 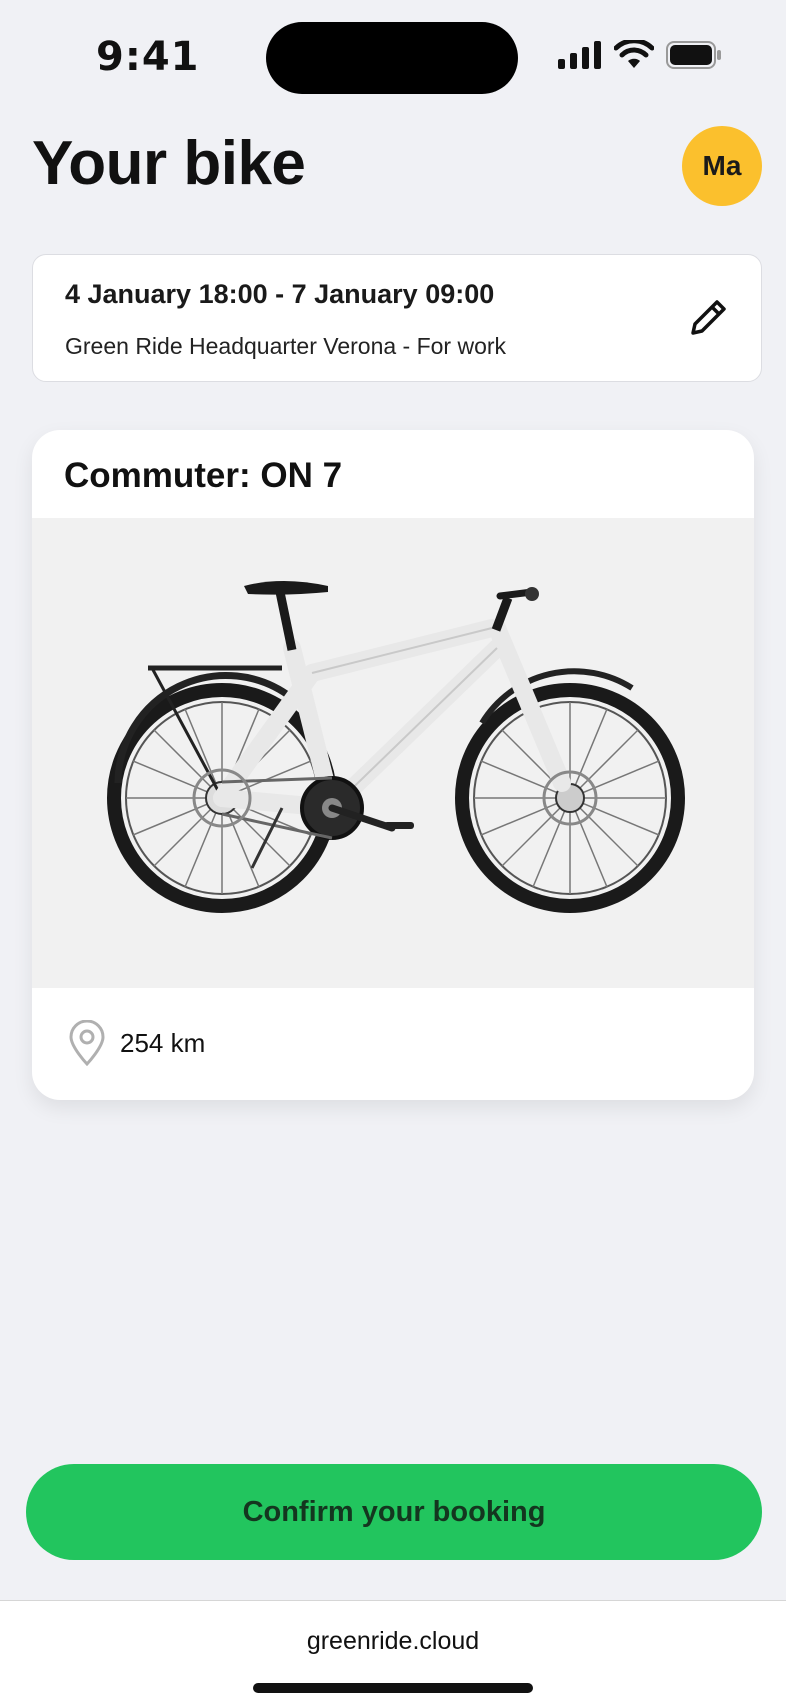 What do you see at coordinates (394, 1512) in the screenshot?
I see `confirm-booking-button: Confirm your booking` at bounding box center [394, 1512].